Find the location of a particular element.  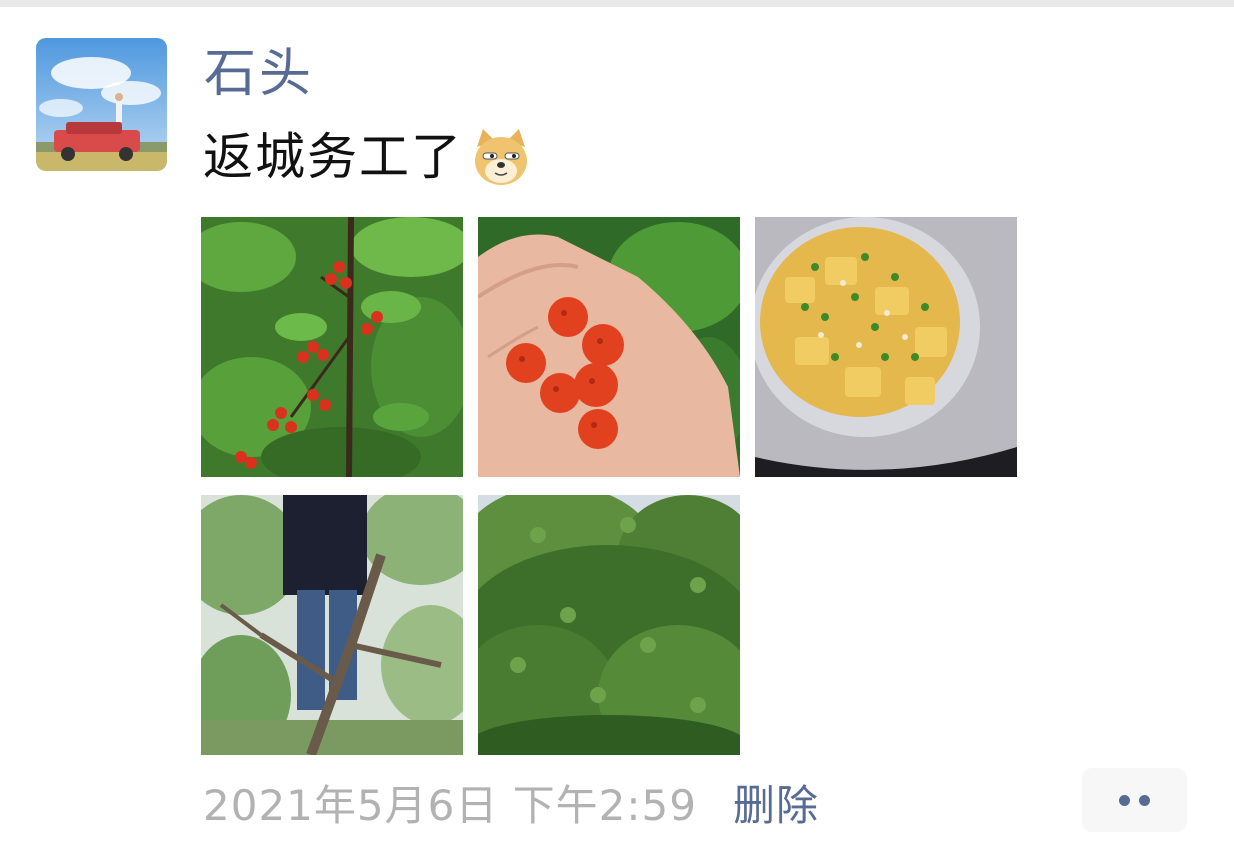

post-username: 石头 is located at coordinates (259, 74).